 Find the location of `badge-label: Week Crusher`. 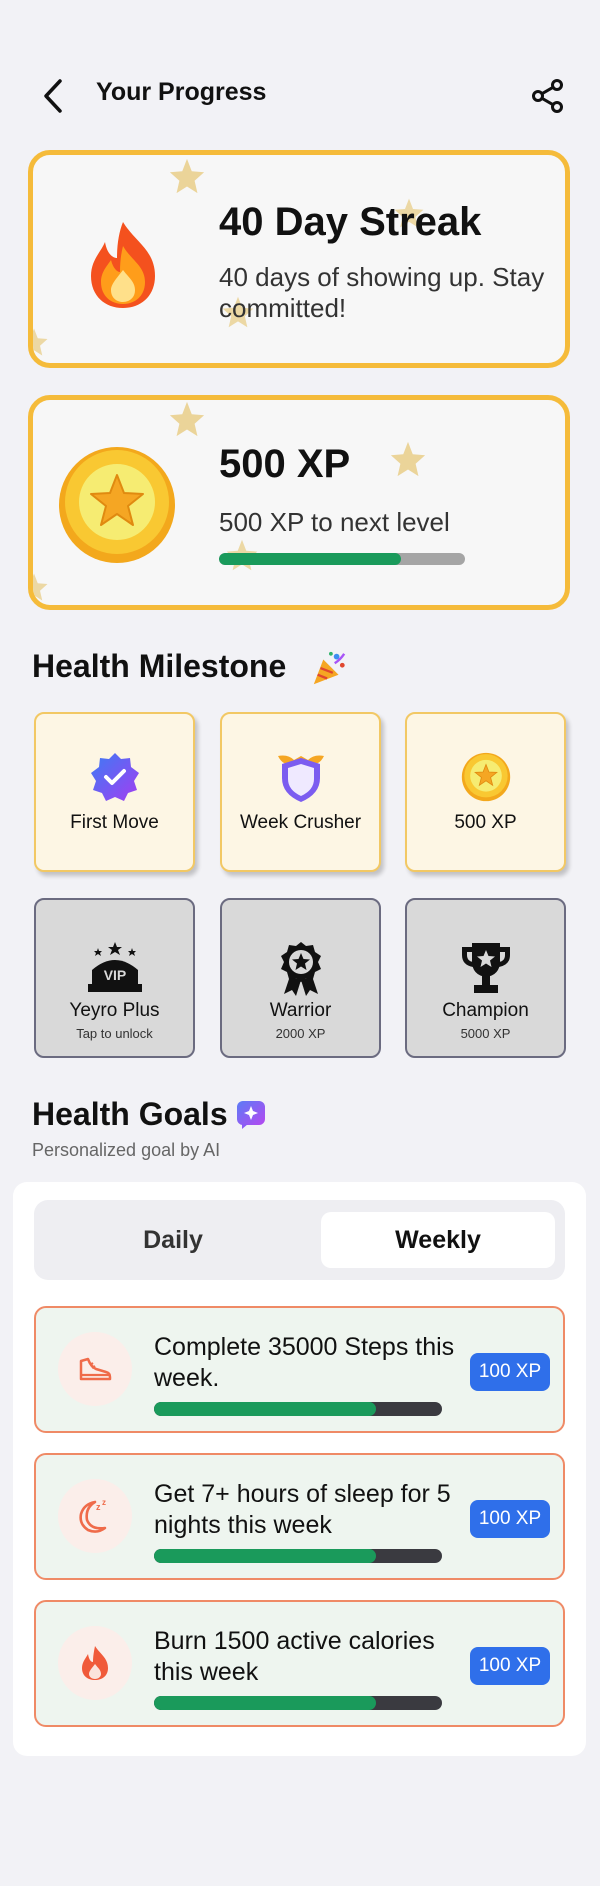

badge-label: Week Crusher is located at coordinates (300, 822).